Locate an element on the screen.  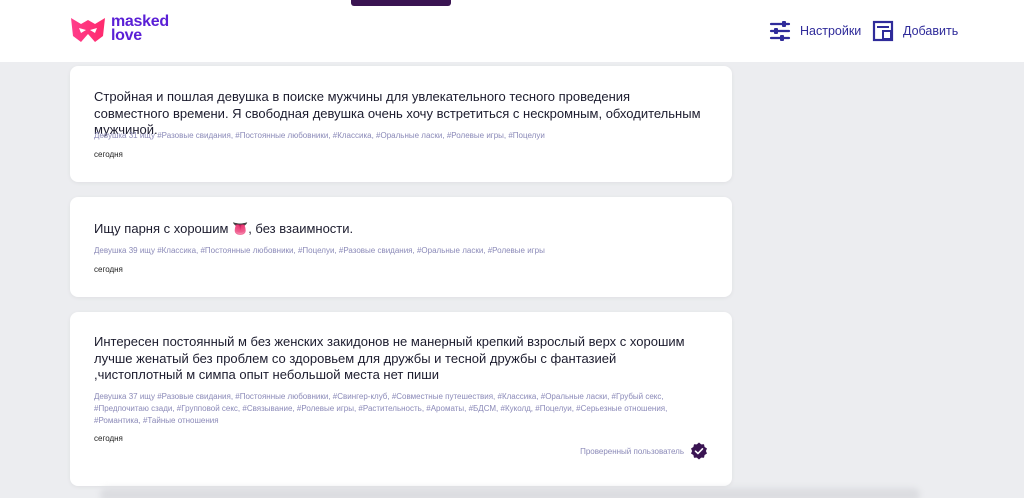
verified-label: Проверенный пользователь is located at coordinates (632, 451).